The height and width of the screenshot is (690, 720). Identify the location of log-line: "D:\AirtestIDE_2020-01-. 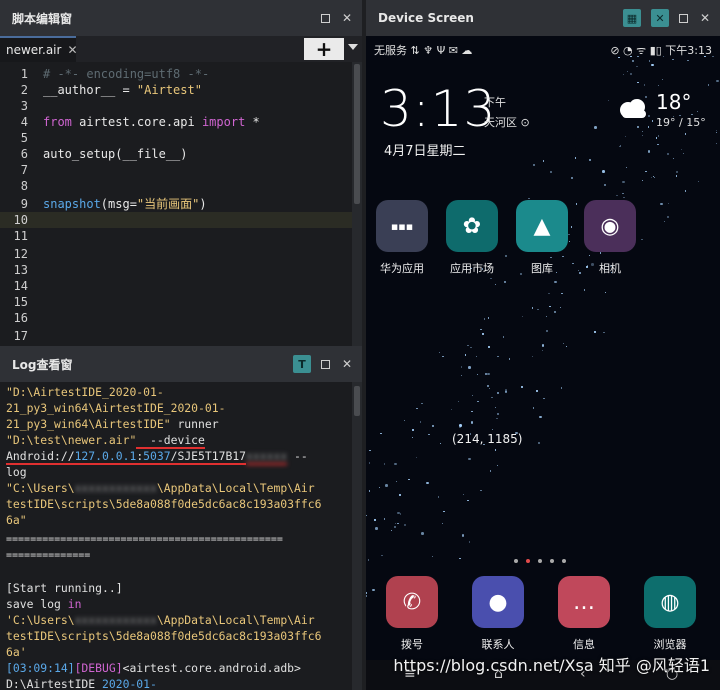
(85, 392).